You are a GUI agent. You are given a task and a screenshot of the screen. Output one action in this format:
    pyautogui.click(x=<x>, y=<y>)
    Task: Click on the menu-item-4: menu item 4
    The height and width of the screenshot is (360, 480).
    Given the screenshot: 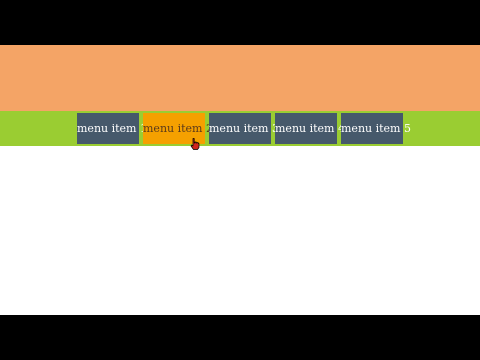 What is the action you would take?
    pyautogui.click(x=310, y=128)
    